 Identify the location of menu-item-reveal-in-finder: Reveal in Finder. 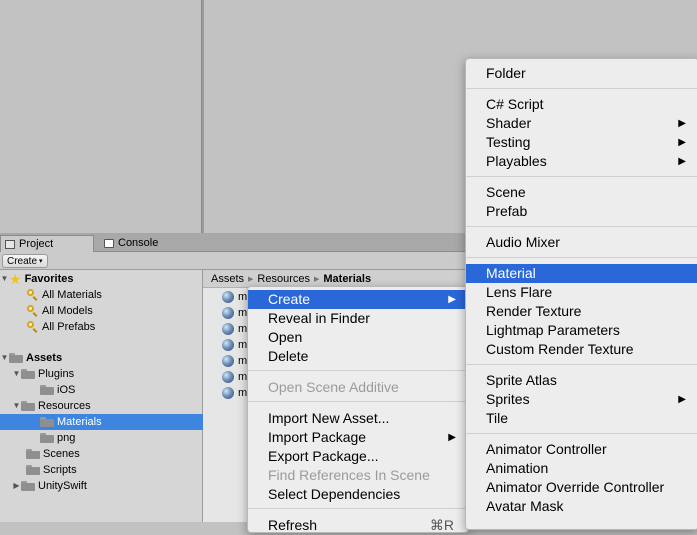
(358, 318).